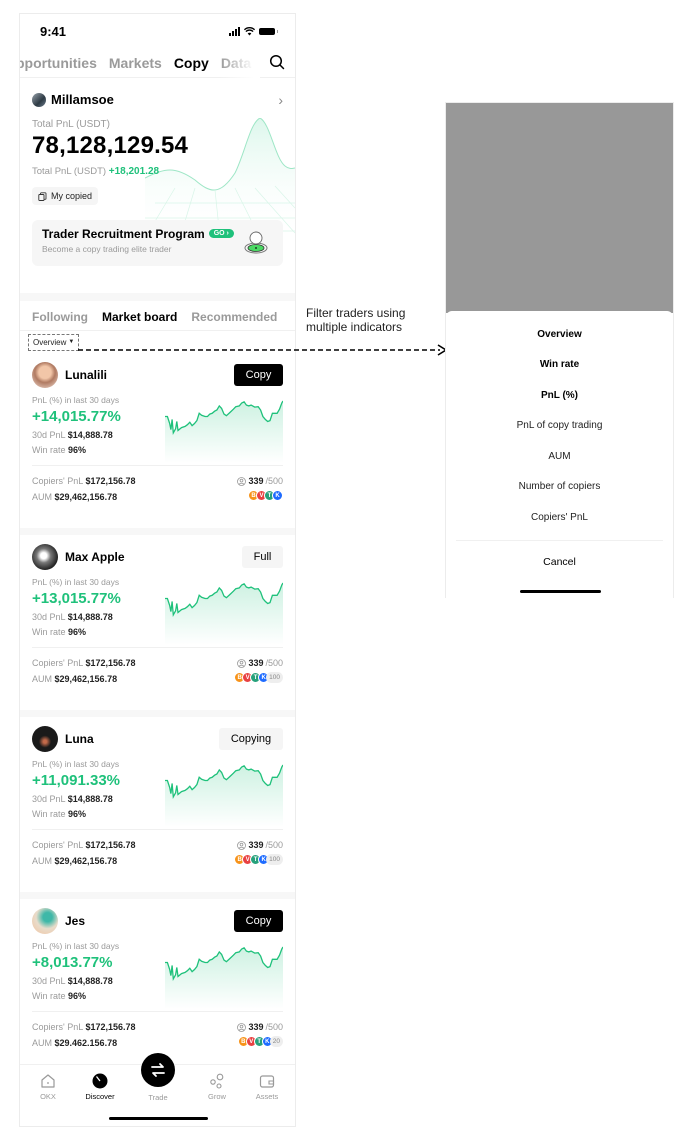  I want to click on traded-coins: BVTK, so click(260, 495).